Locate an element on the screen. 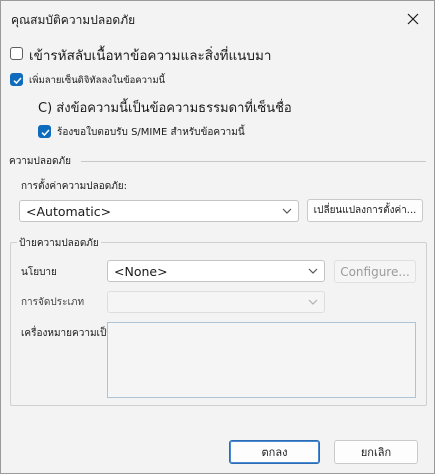  encrypt-checkbox is located at coordinates (16, 53).